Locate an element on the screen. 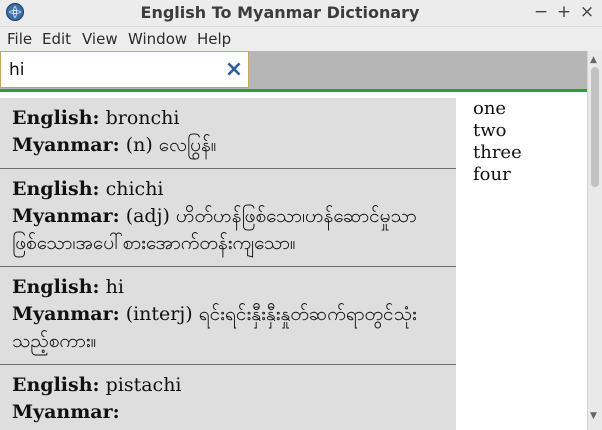 The image size is (602, 430). menu-bar: File Edit View Window Help is located at coordinates (301, 39).